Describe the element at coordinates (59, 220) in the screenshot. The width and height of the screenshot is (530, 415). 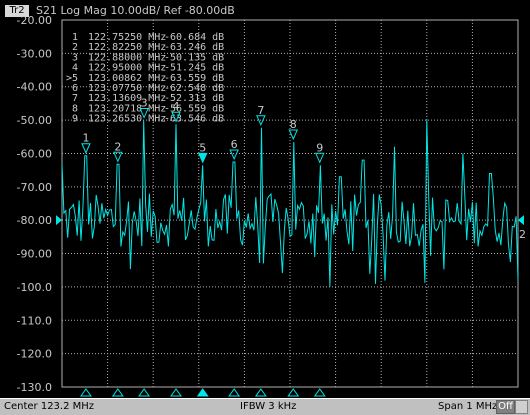
I see `ref-arrow-left-icon` at that location.